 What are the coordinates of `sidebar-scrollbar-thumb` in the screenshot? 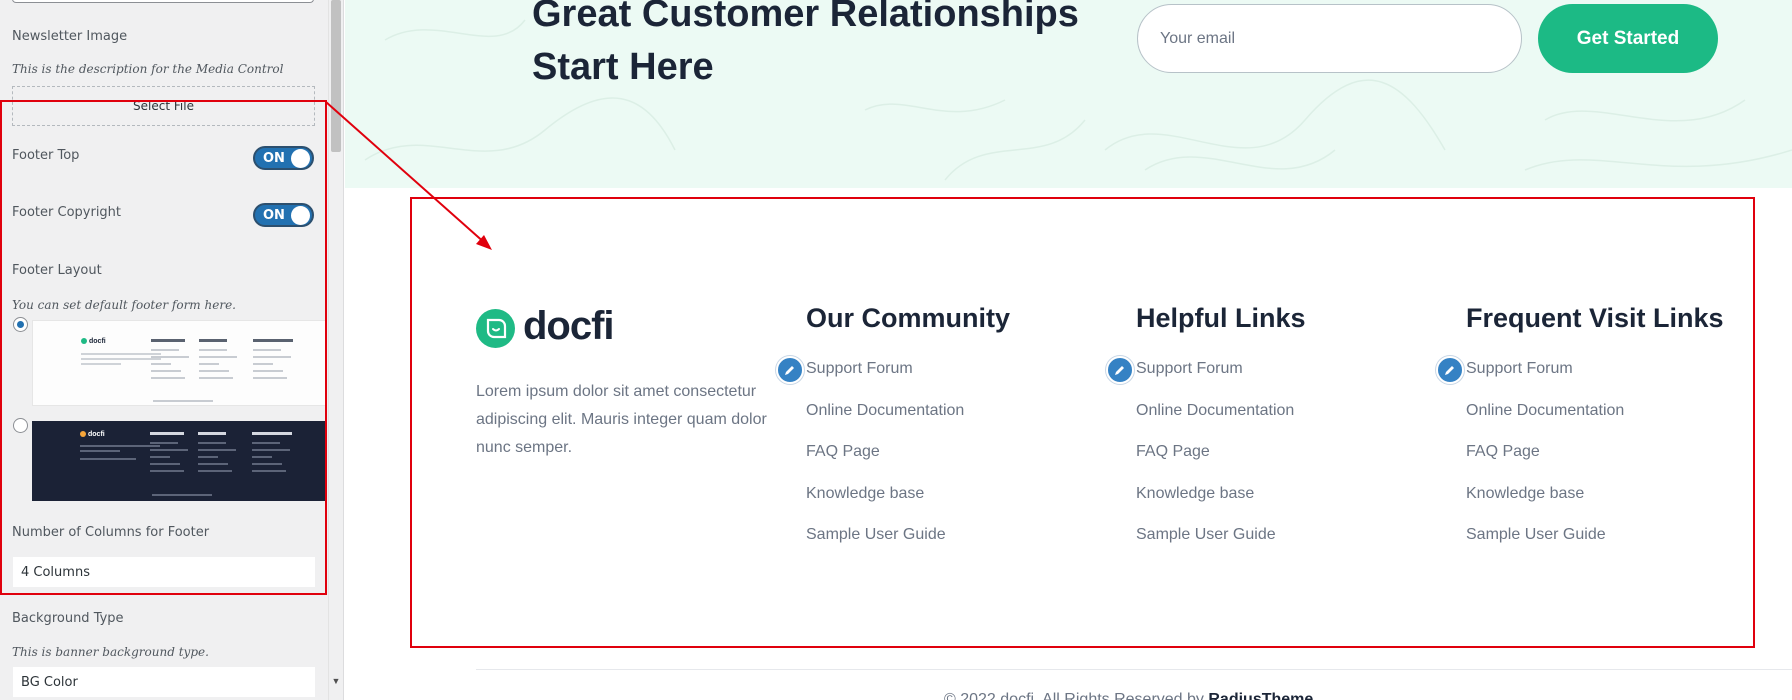 It's located at (336, 76).